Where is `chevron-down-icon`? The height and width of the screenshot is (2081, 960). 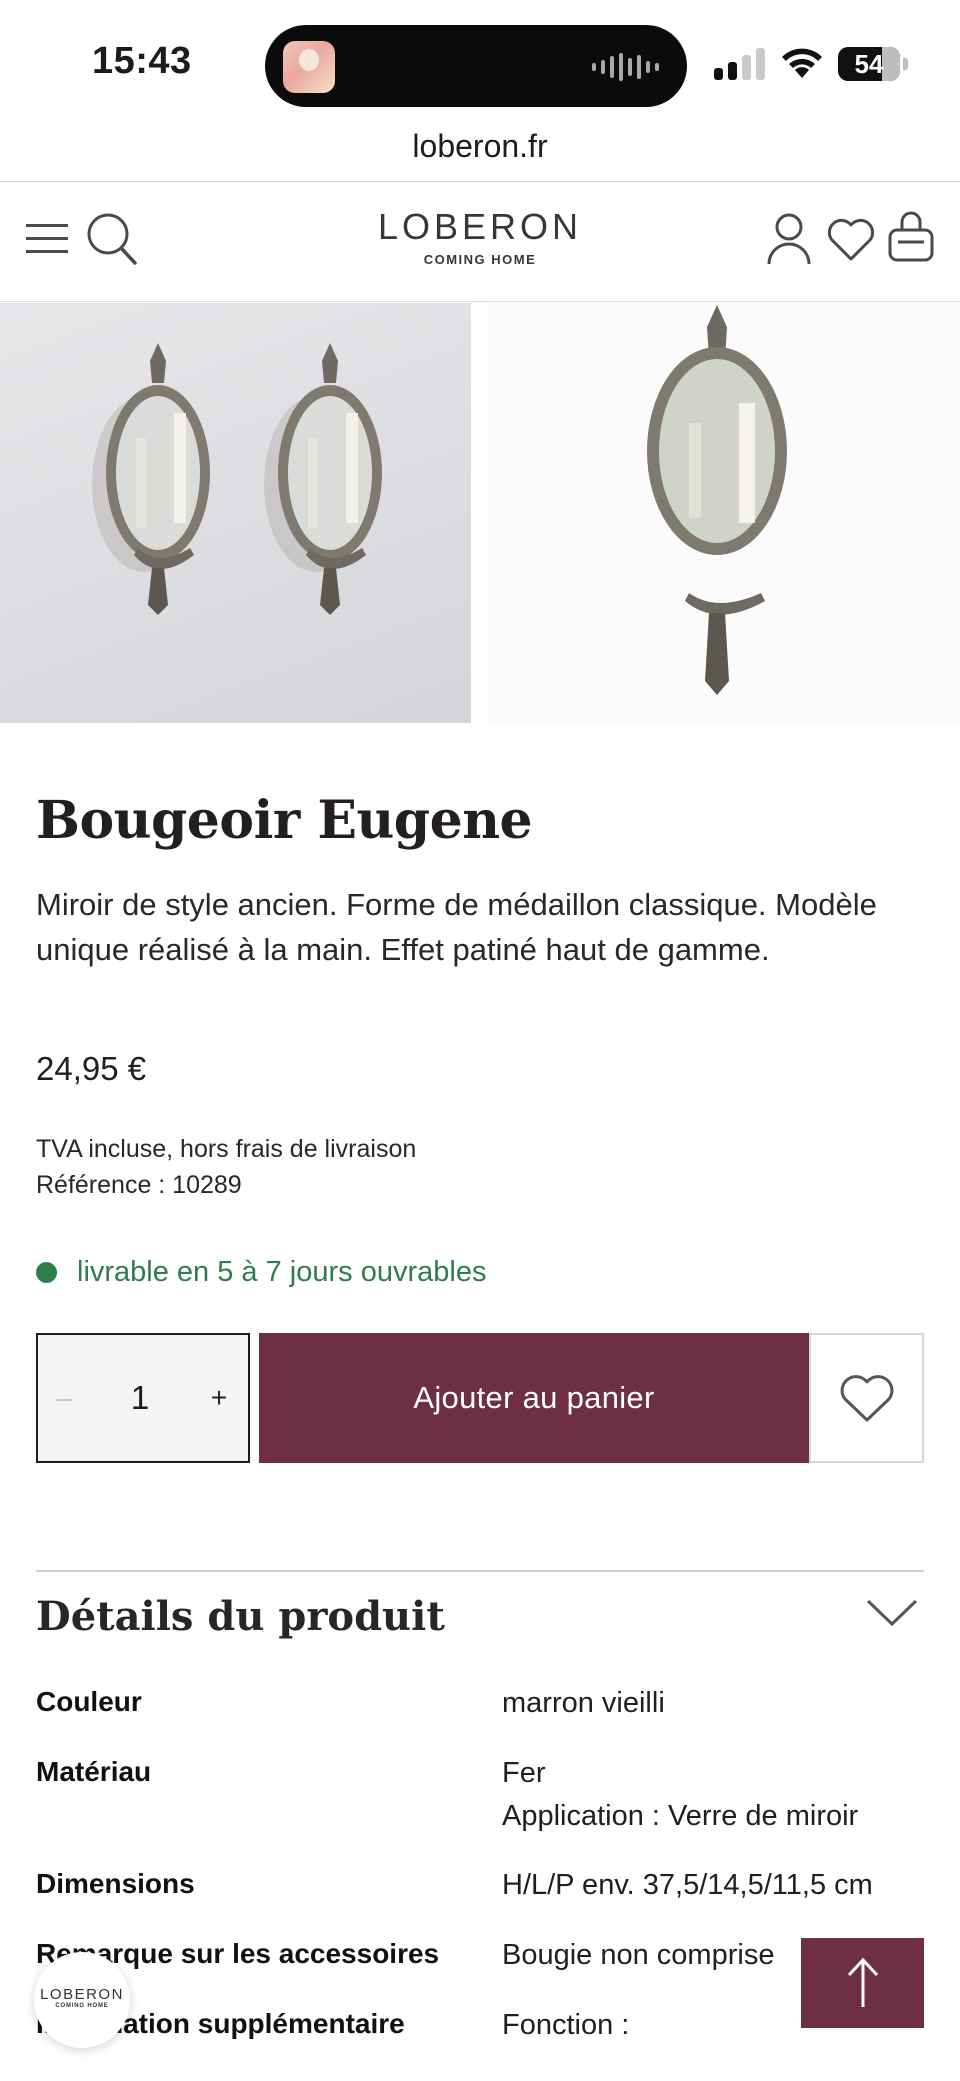 chevron-down-icon is located at coordinates (892, 1613).